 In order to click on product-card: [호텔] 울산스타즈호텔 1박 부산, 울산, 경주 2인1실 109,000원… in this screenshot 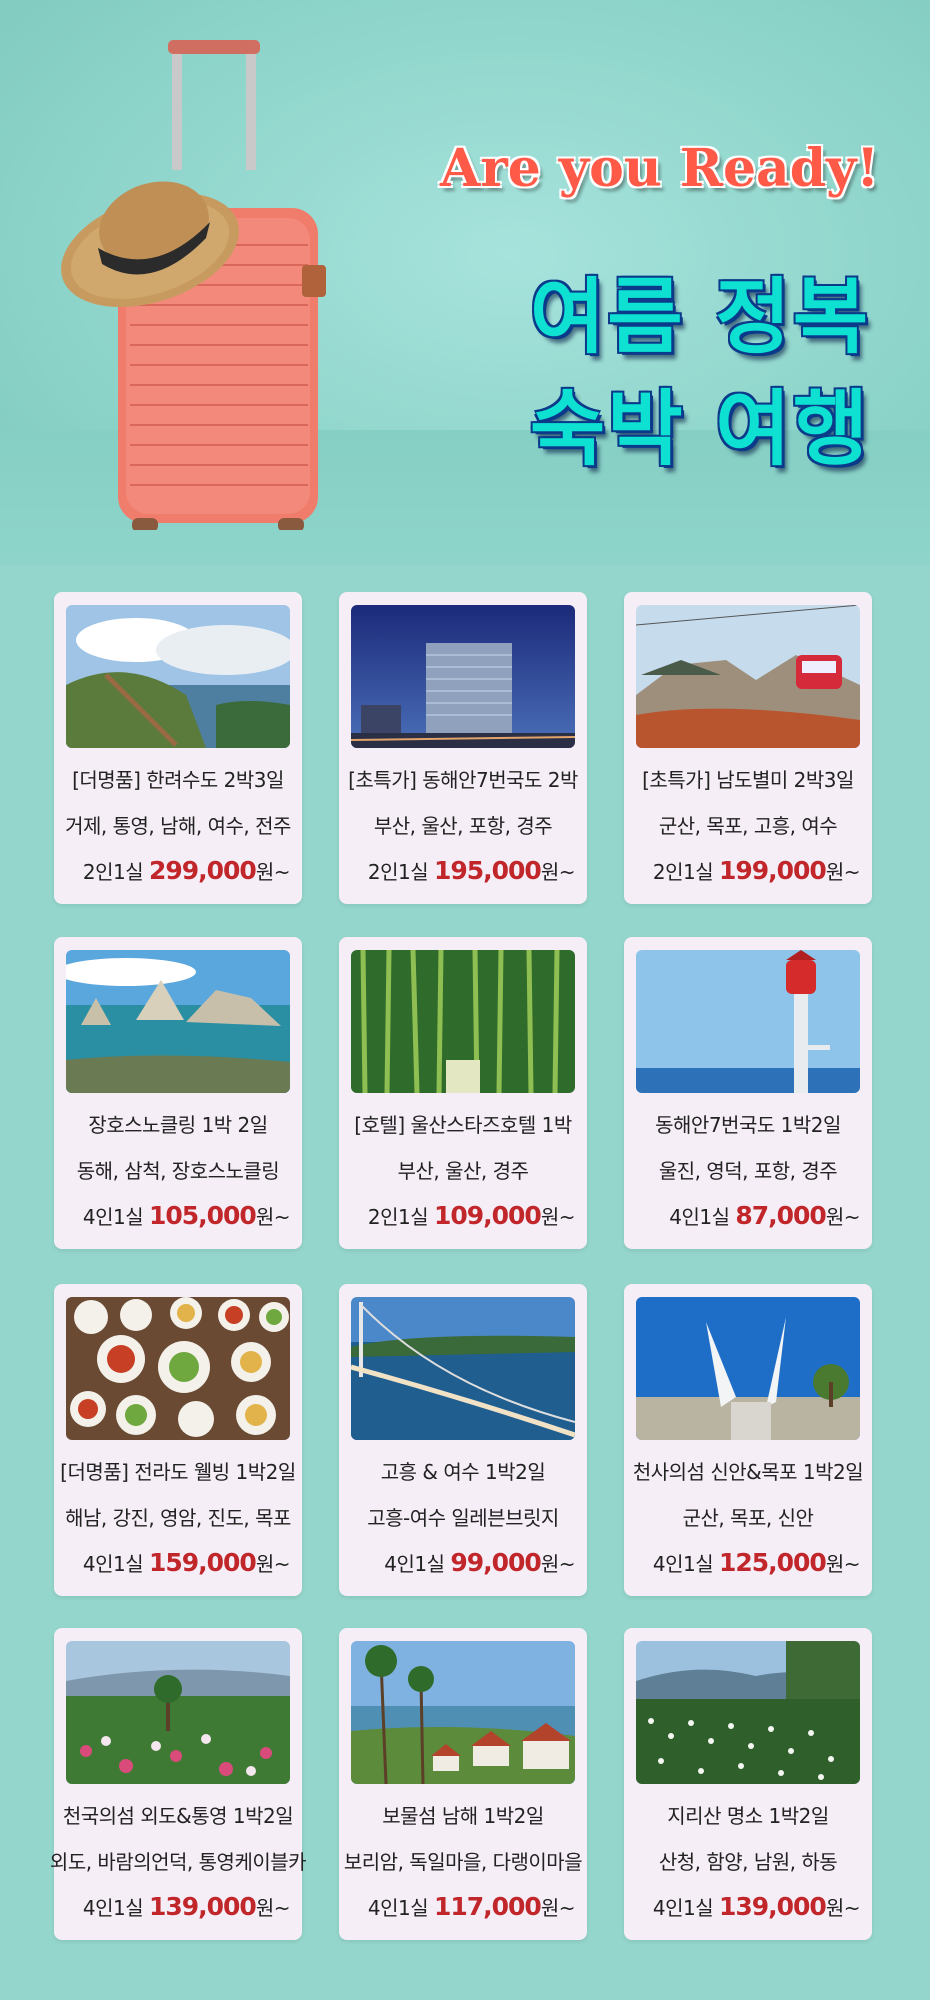, I will do `click(463, 1093)`.